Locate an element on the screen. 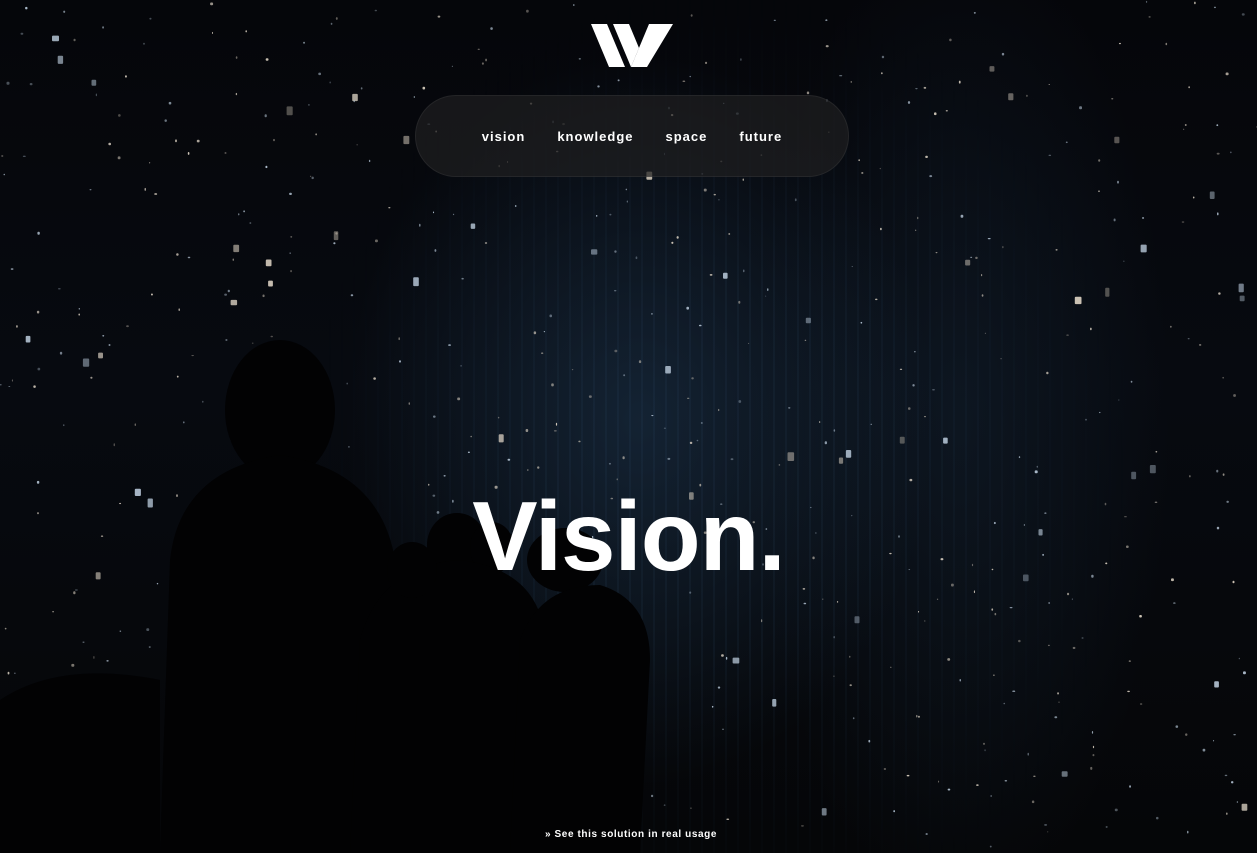  real-usage-link-label: See this solution in real usage is located at coordinates (636, 834).